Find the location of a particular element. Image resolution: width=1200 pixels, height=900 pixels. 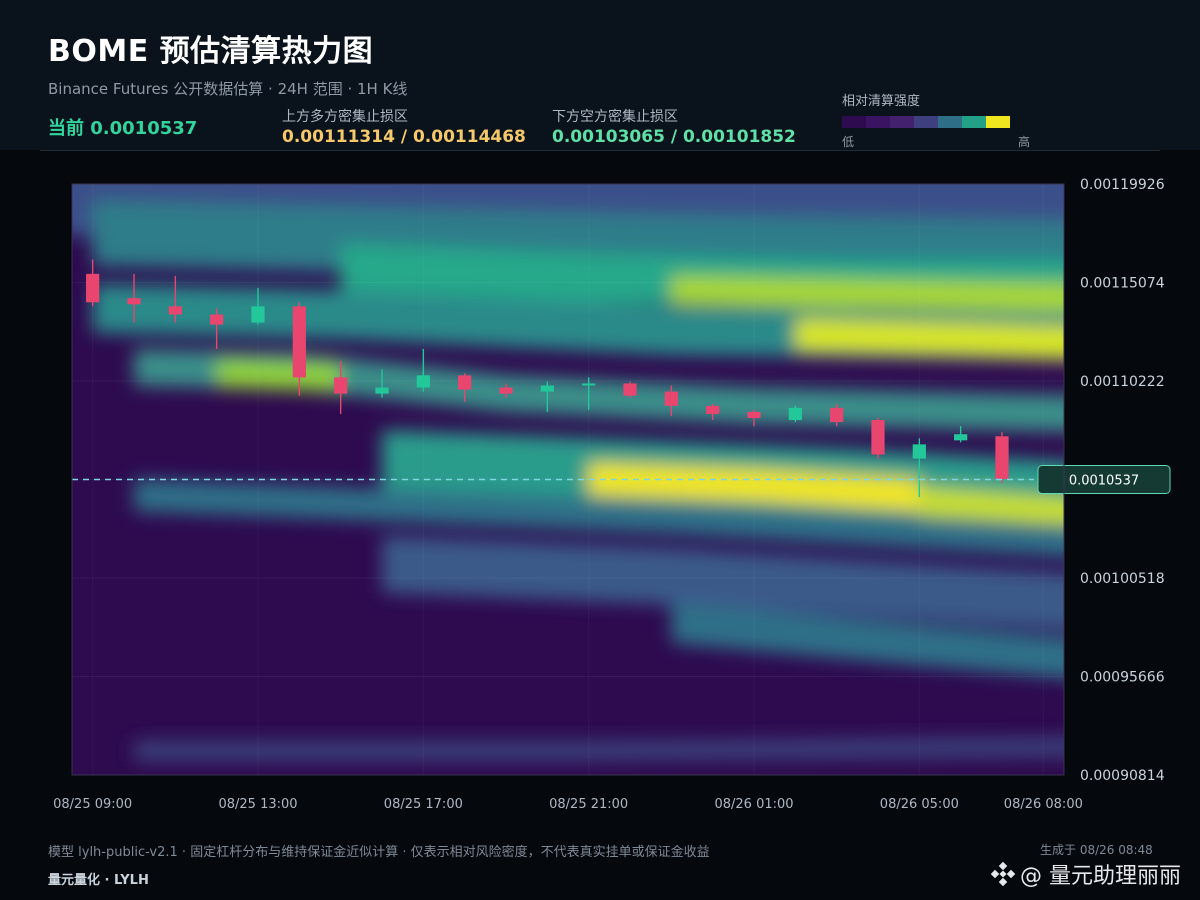

x-tick-label: 08/26 08:00 is located at coordinates (1043, 804).